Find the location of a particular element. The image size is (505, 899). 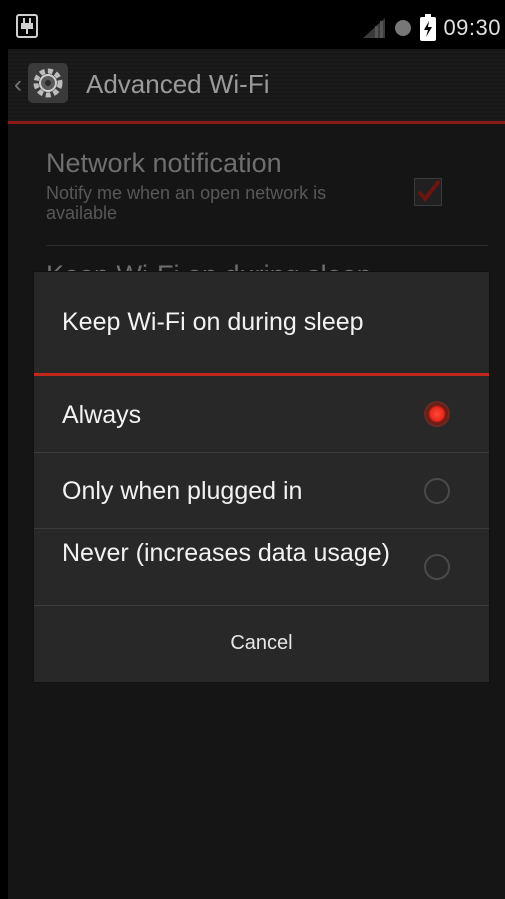

status-icons: 09:30 is located at coordinates (431, 28).